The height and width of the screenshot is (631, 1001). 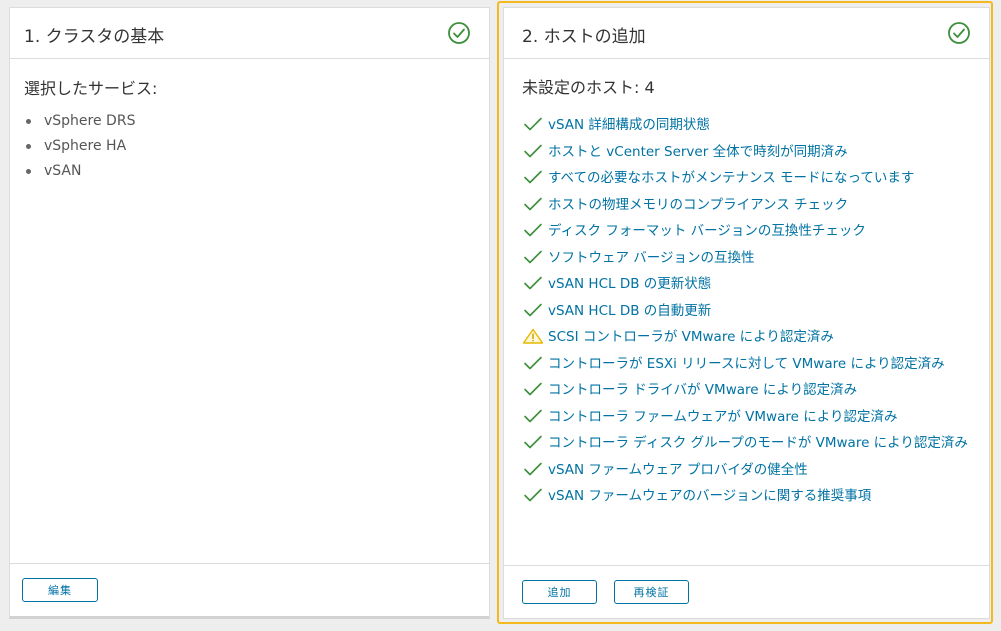 I want to click on list-item: vSphere HA, so click(x=79, y=150).